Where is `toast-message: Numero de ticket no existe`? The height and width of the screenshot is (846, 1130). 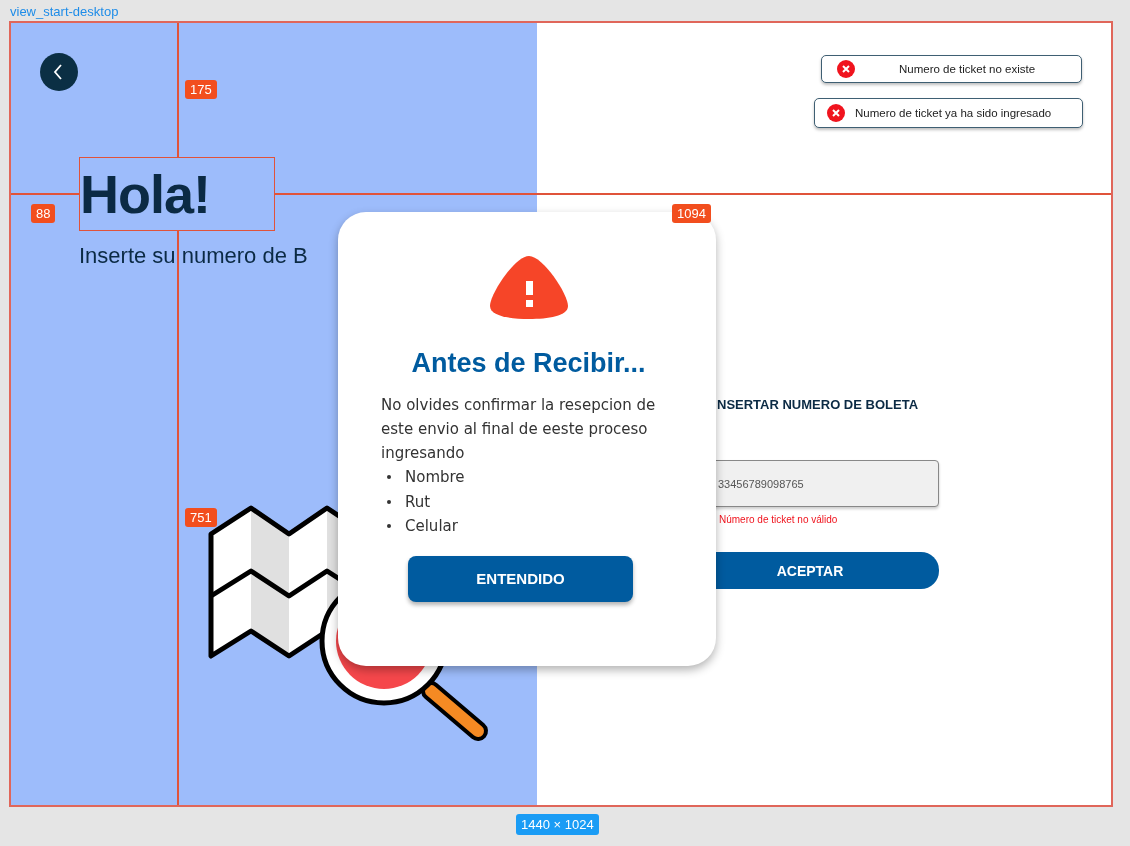
toast-message: Numero de ticket no existe is located at coordinates (967, 69).